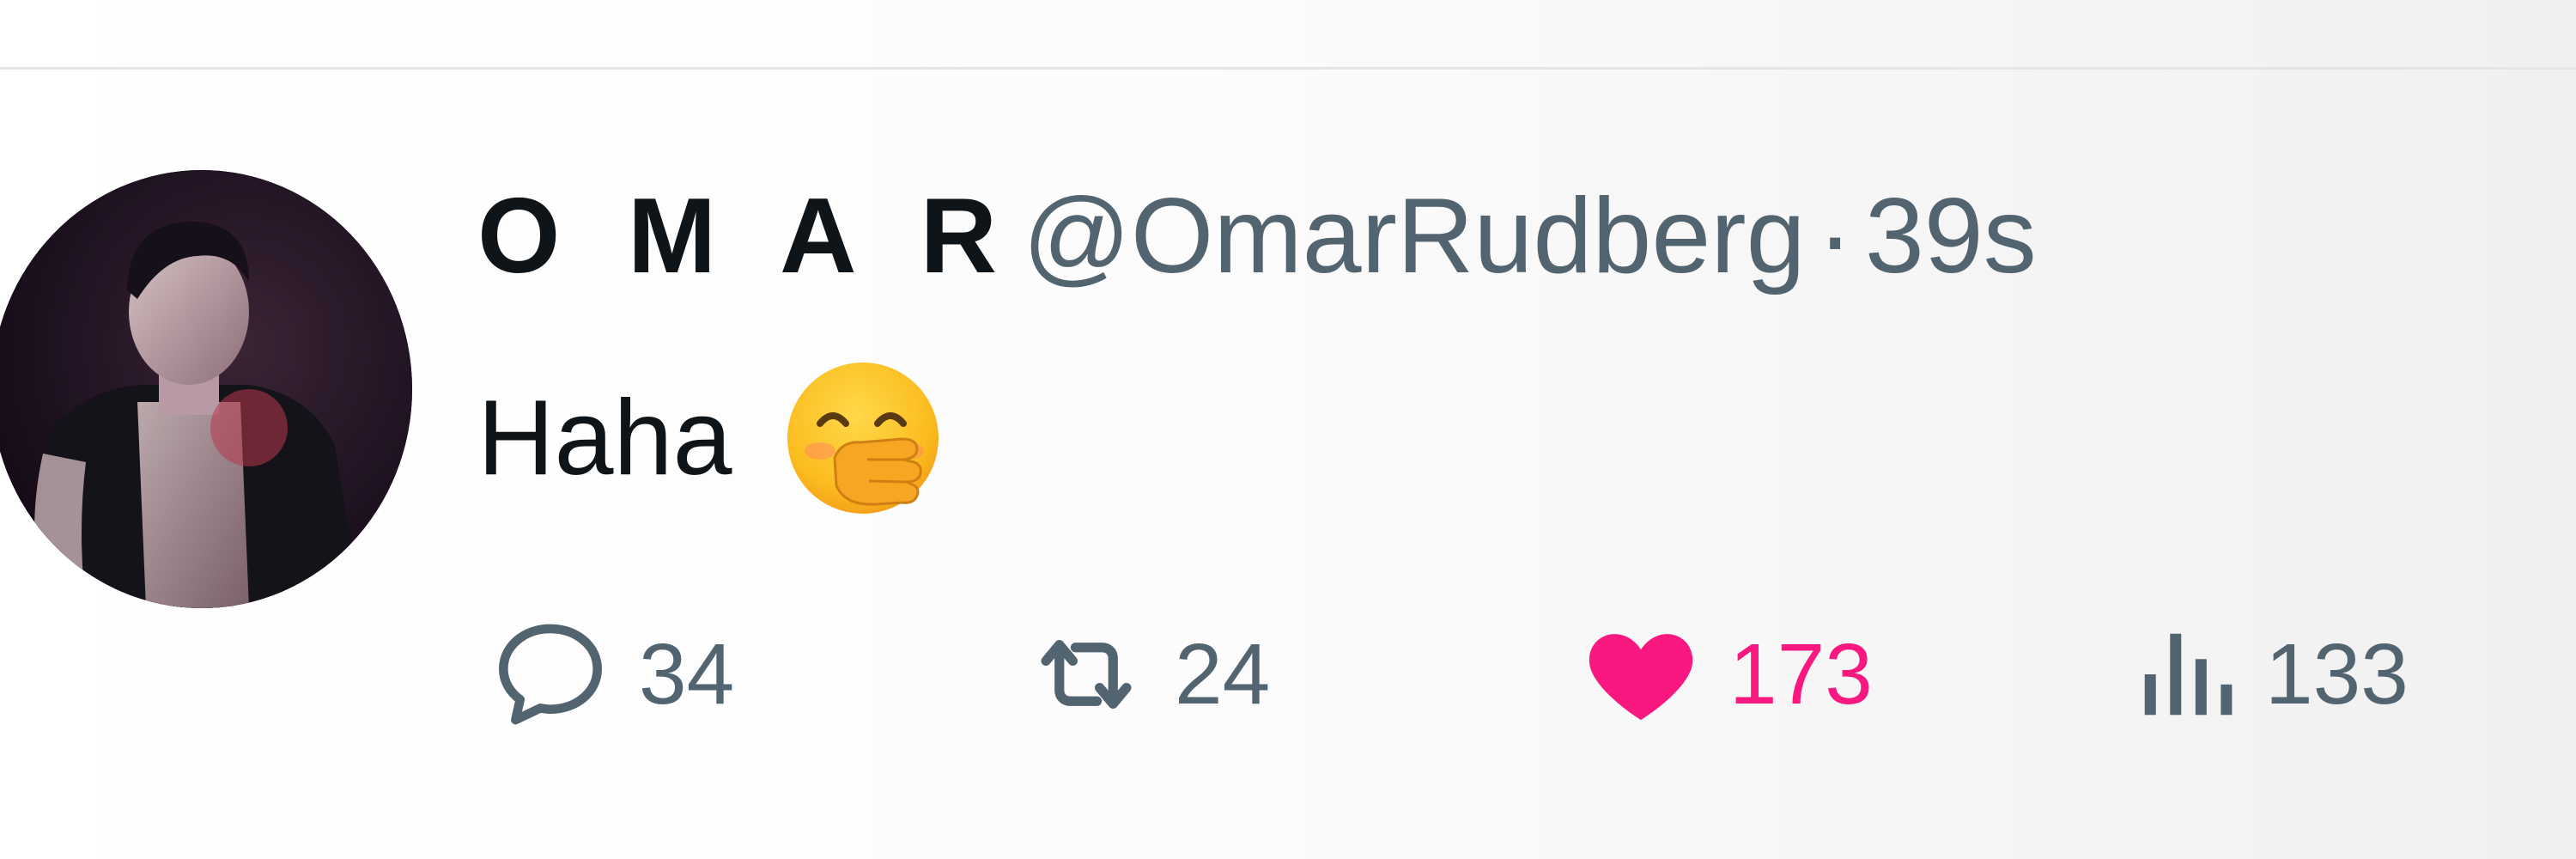 This screenshot has height=859, width=2576. I want to click on tweet-text: Haha, so click(605, 438).